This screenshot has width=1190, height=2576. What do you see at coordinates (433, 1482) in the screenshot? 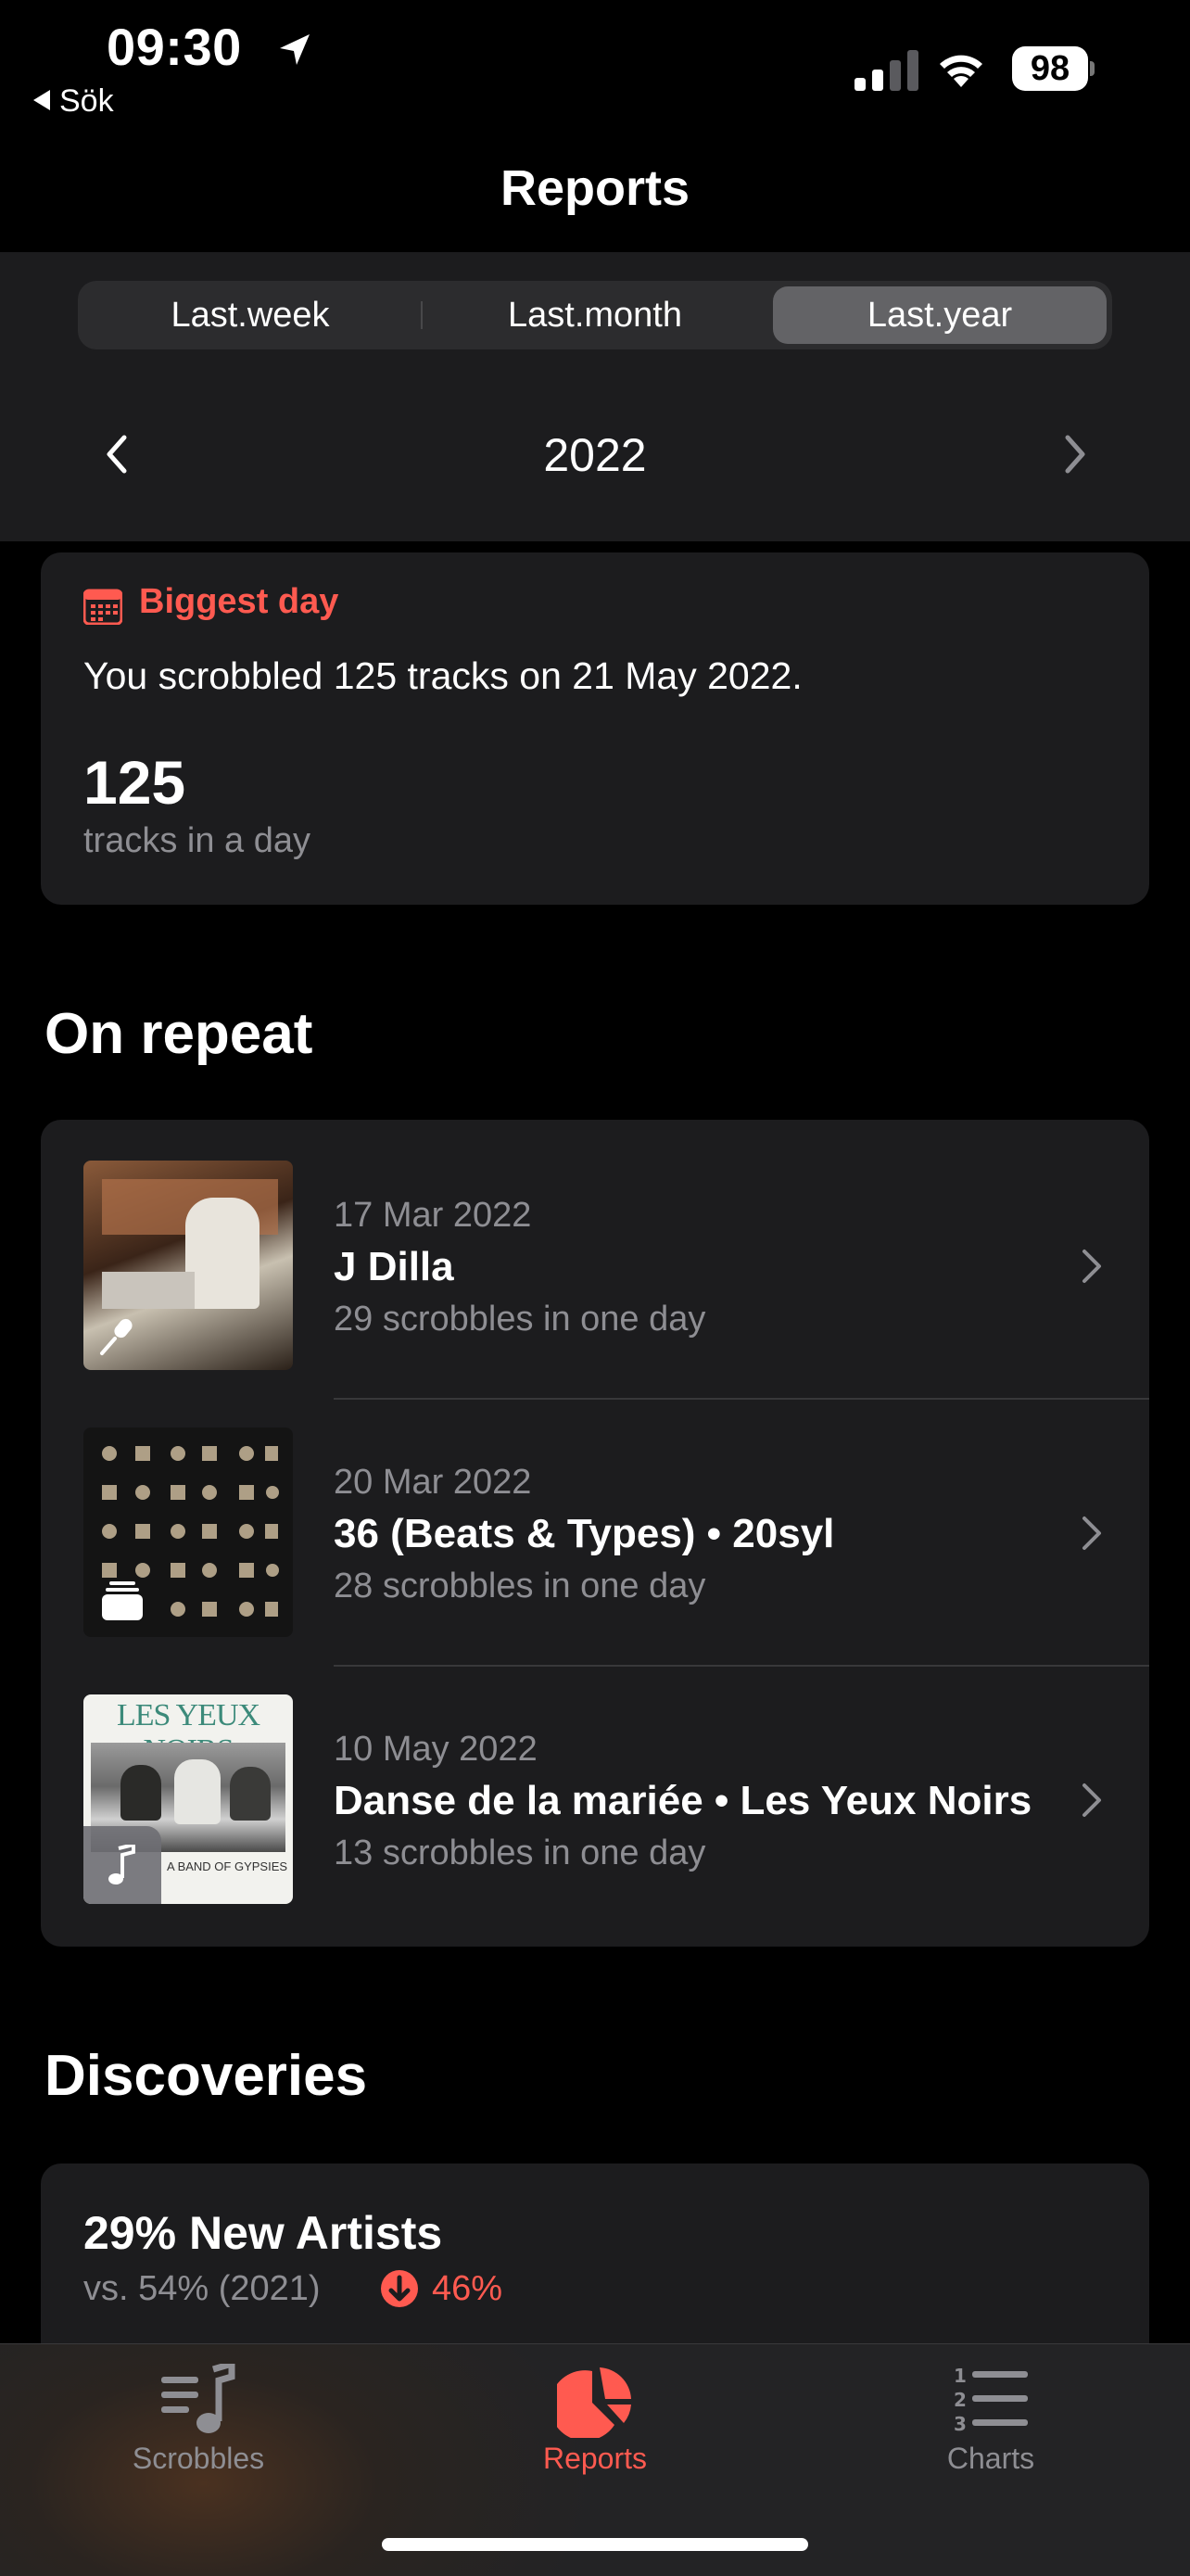
I see `row-2-date: 20 Mar 2022` at bounding box center [433, 1482].